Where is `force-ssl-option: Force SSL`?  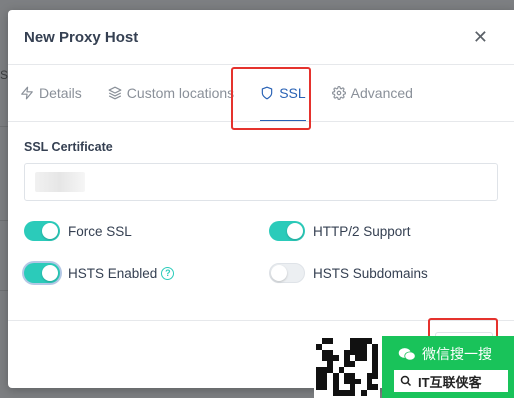 force-ssl-option: Force SSL is located at coordinates (146, 231).